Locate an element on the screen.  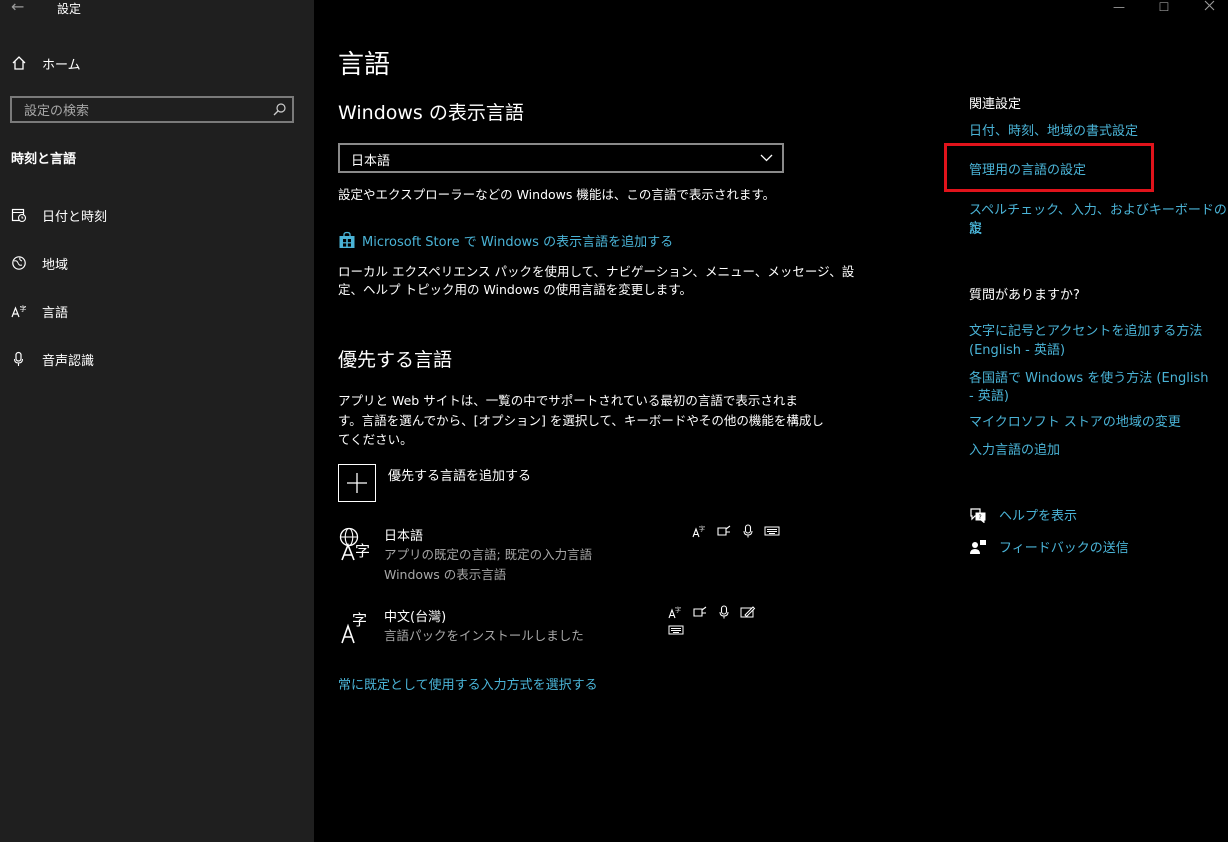
window-title: 設定 is located at coordinates (69, 9).